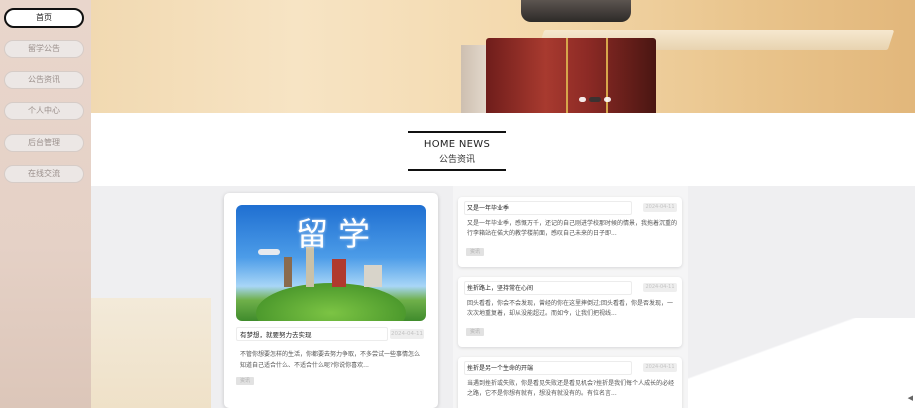 The image size is (915, 408). Describe the element at coordinates (457, 144) in the screenshot. I see `section-title-en: HOME NEWS` at that location.